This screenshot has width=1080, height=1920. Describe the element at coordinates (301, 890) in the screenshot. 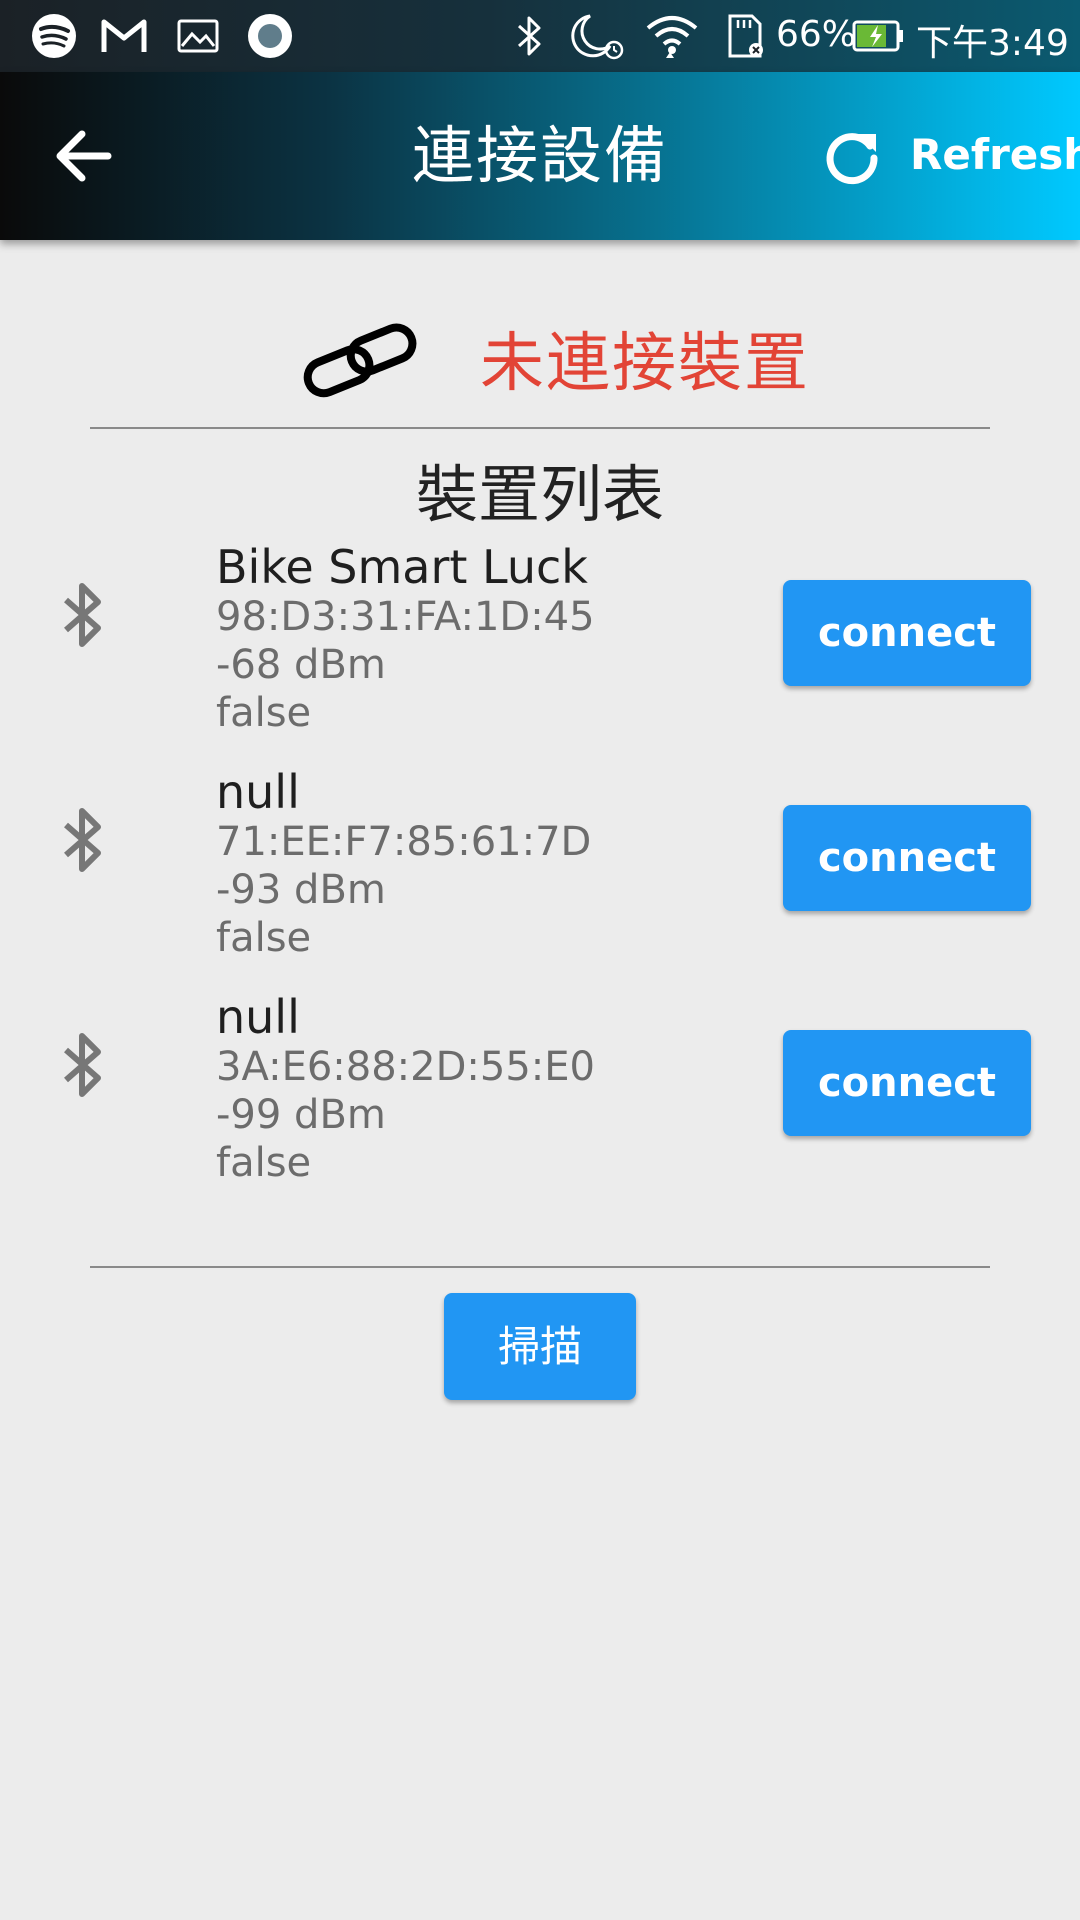

I see `device-rssi: -93 dBm` at that location.